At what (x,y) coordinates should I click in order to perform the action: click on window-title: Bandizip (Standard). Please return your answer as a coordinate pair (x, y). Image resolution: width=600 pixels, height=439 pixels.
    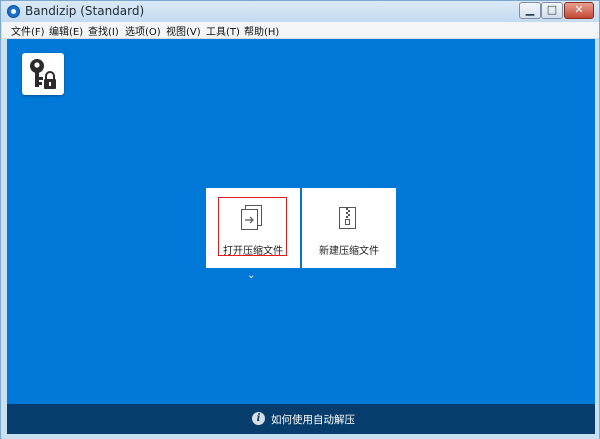
    Looking at the image, I should click on (85, 11).